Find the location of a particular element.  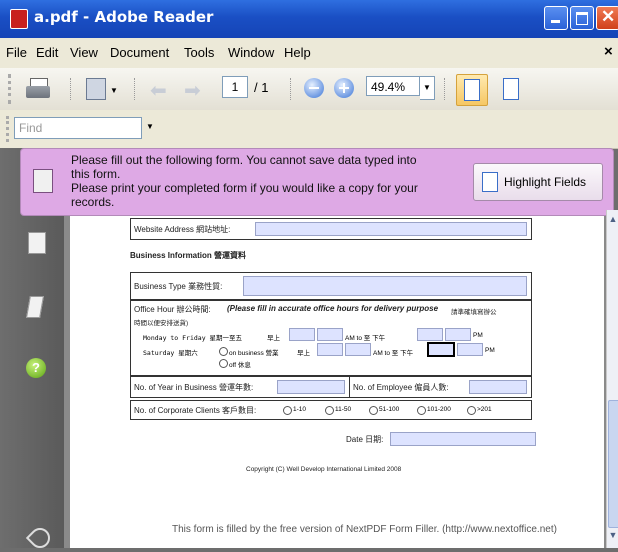

menu-close-document-button: × is located at coordinates (608, 51).